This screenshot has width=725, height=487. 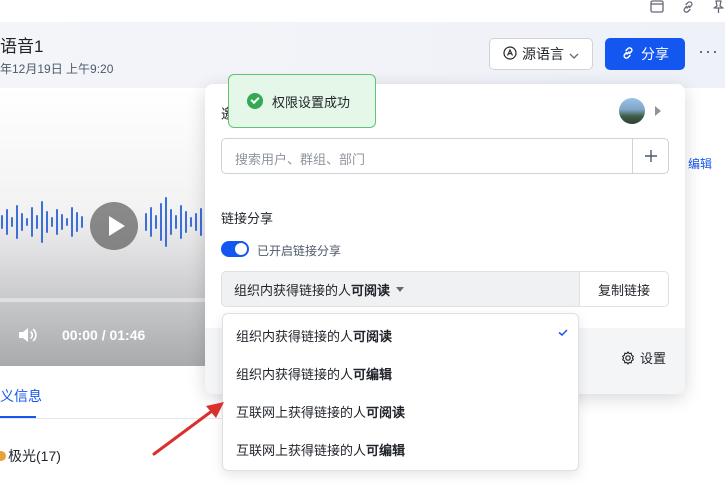 What do you see at coordinates (401, 373) in the screenshot?
I see `permission-option: 组织内获得链接的人 可编辑` at bounding box center [401, 373].